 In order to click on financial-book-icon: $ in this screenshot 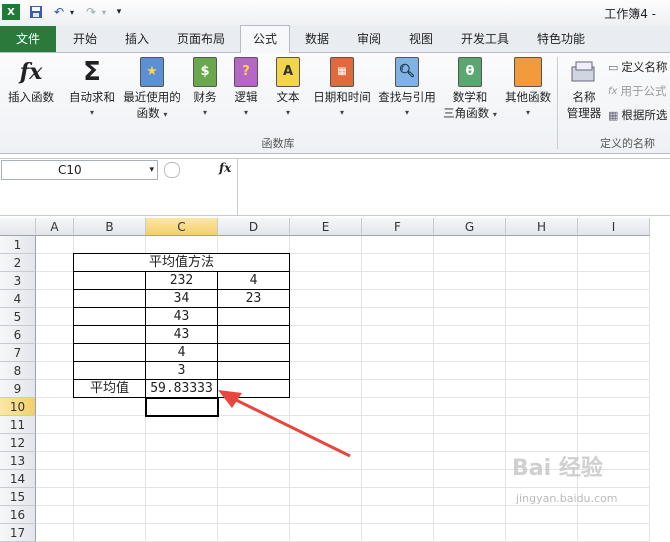, I will do `click(205, 72)`.